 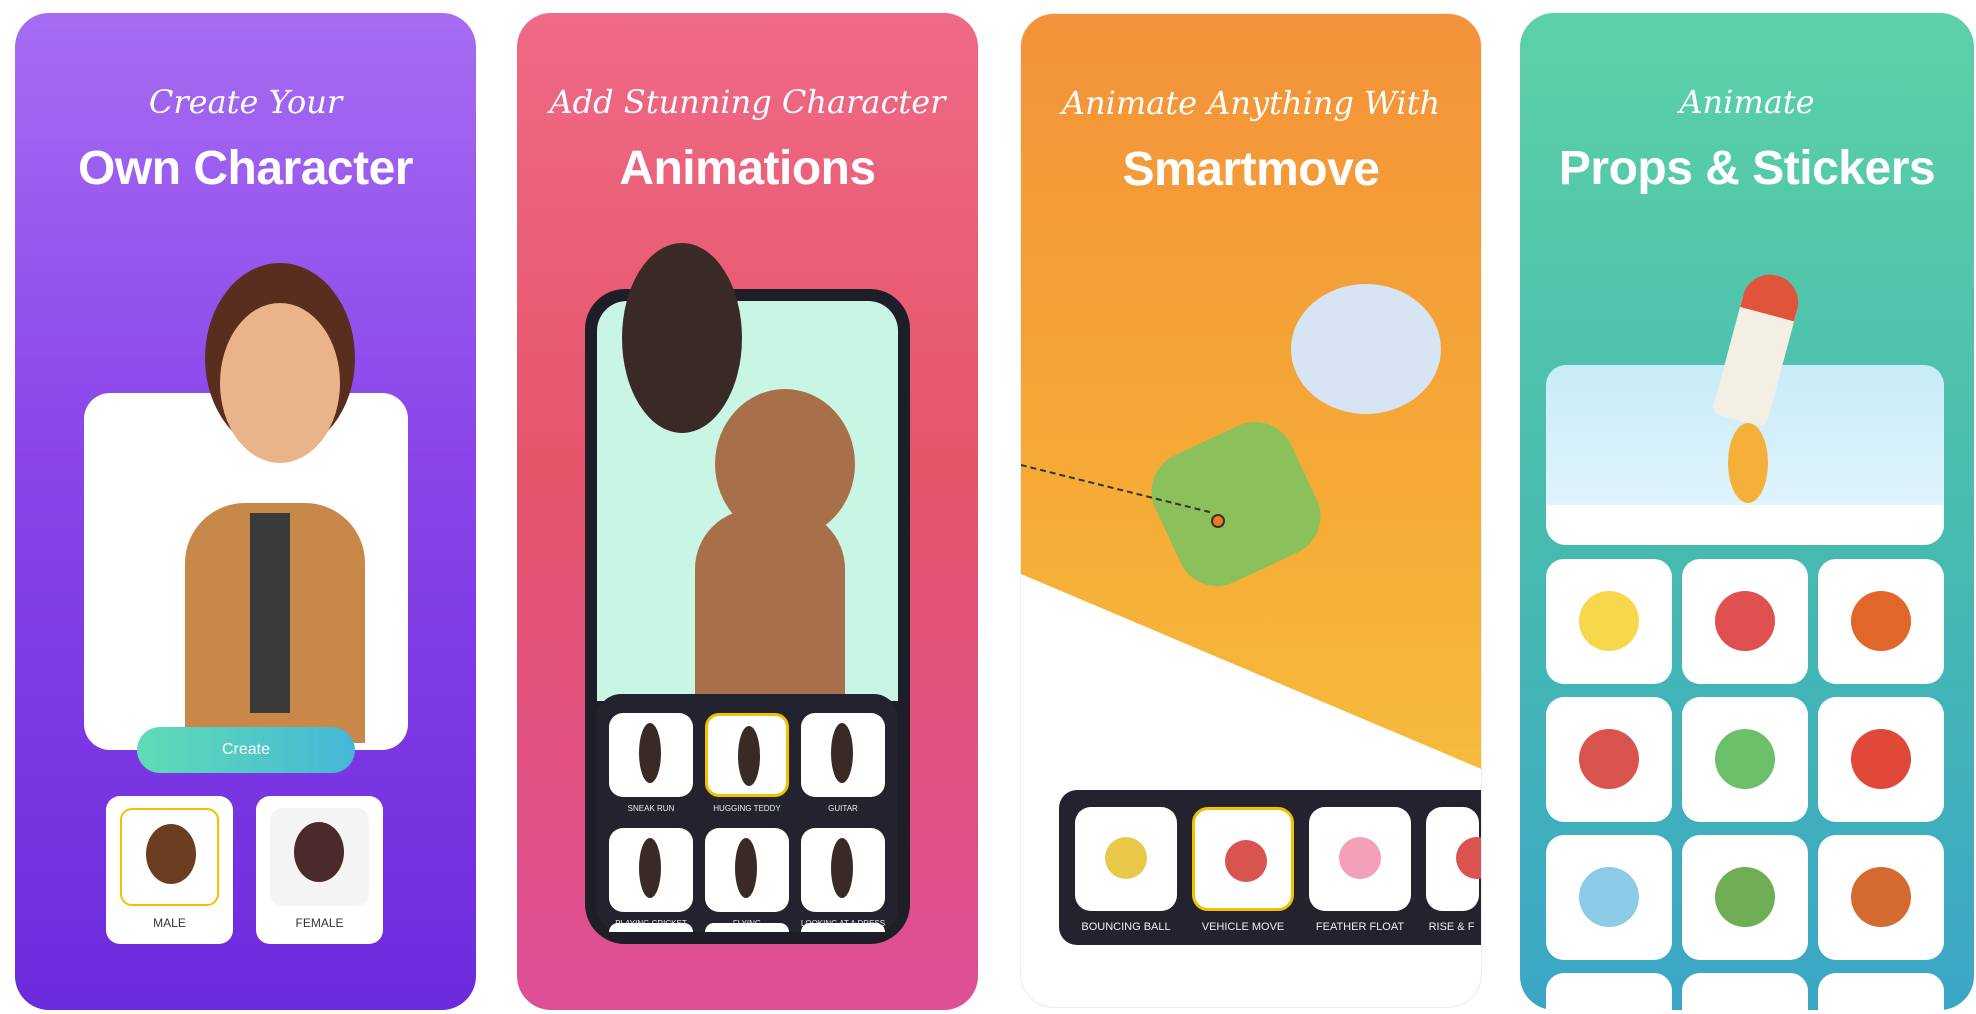 What do you see at coordinates (1243, 927) in the screenshot?
I see `move-label: VEHICLE MOVE` at bounding box center [1243, 927].